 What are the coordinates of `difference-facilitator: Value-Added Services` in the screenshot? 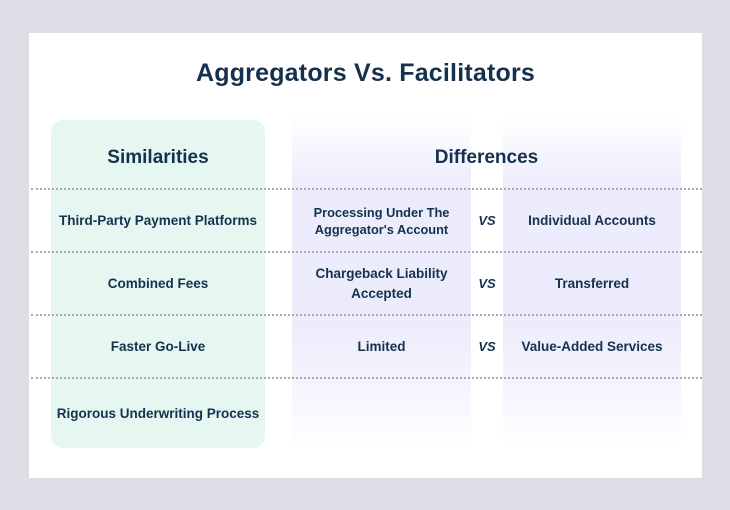 It's located at (592, 346).